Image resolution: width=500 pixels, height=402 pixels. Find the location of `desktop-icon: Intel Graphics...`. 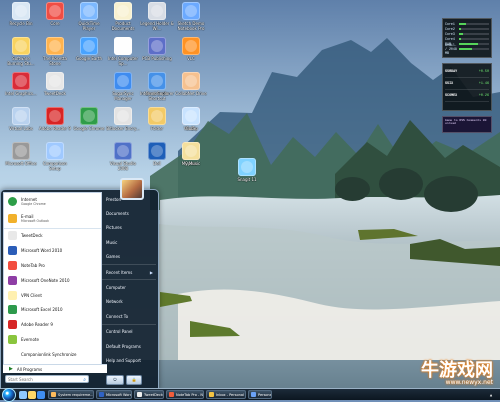

desktop-icon: Intel Graphics... is located at coordinates (21, 91).